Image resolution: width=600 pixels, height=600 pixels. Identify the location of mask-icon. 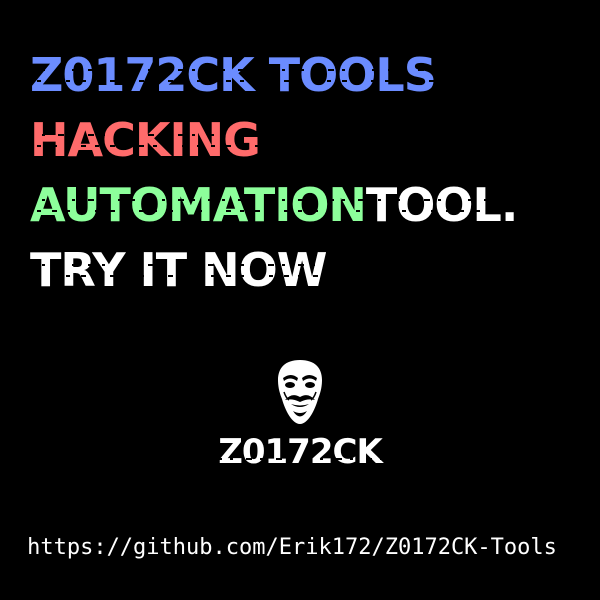
(300, 392).